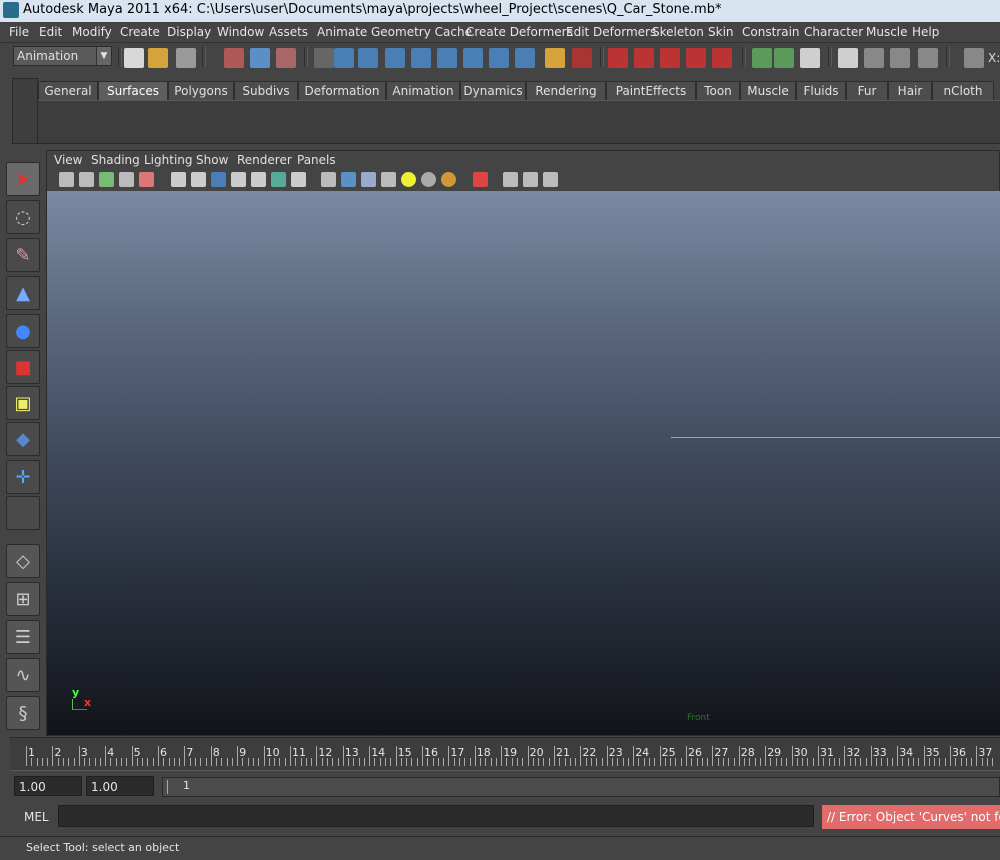 The width and height of the screenshot is (1000, 860). What do you see at coordinates (278, 179) in the screenshot?
I see `safe-action-icon` at bounding box center [278, 179].